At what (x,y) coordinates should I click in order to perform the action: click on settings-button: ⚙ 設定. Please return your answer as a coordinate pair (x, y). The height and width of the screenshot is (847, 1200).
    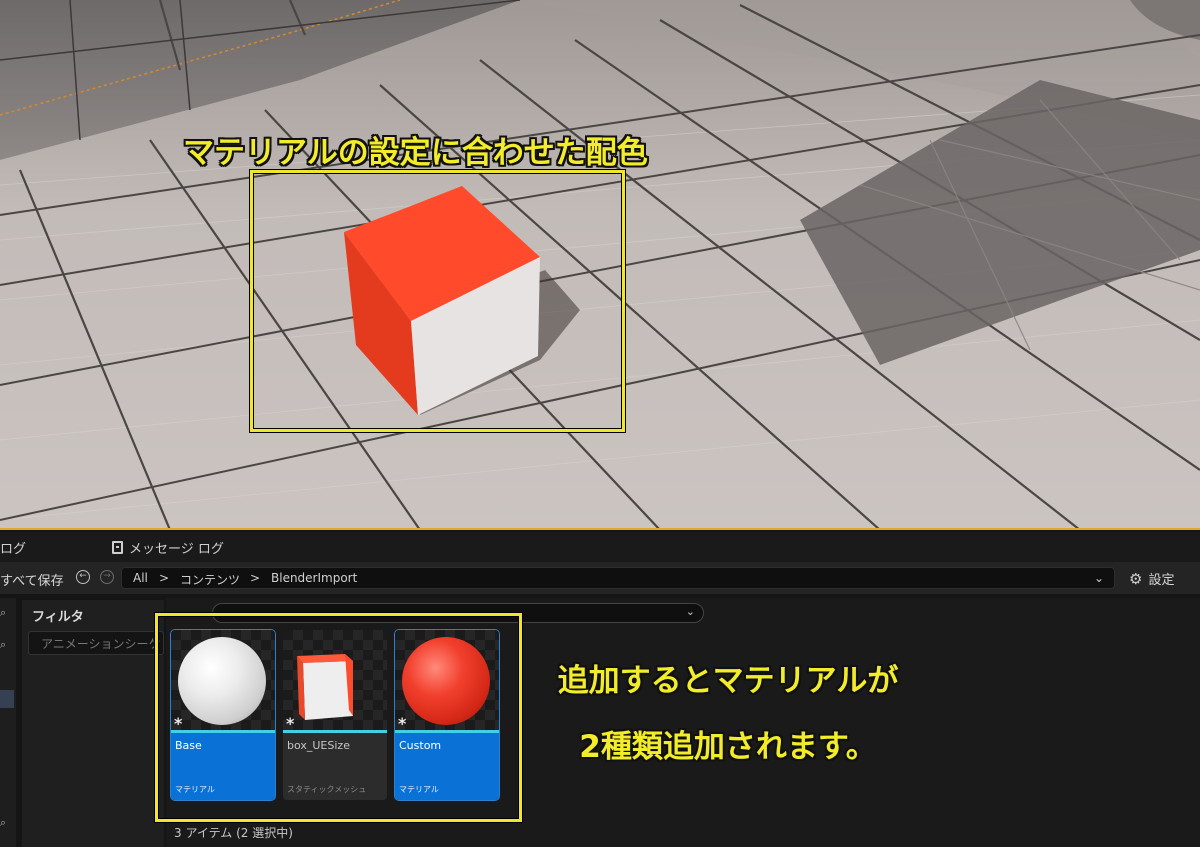
    Looking at the image, I should click on (1152, 579).